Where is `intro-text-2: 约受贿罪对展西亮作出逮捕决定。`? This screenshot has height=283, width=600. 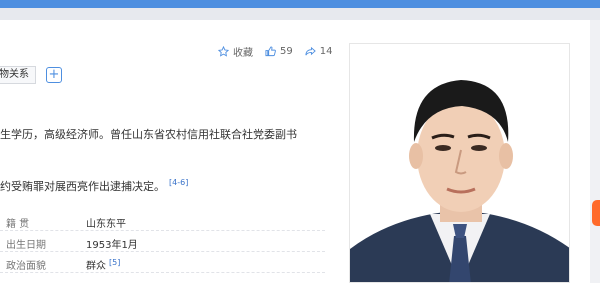 intro-text-2: 约受贿罪对展西亮作出逮捕决定。 is located at coordinates (82, 186).